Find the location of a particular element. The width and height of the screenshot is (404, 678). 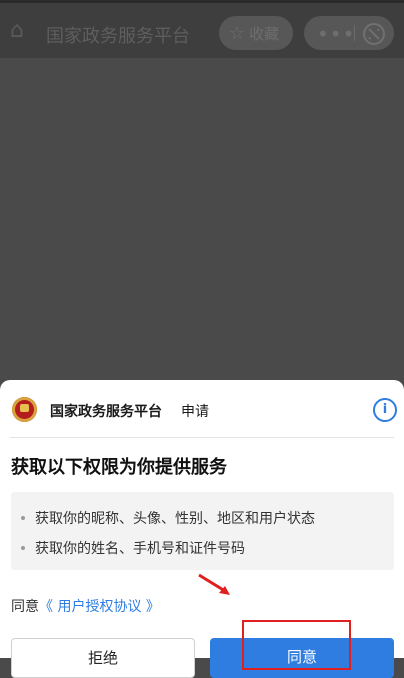

list-item: 获取你的姓名、手机号和证件号码 is located at coordinates (133, 548).